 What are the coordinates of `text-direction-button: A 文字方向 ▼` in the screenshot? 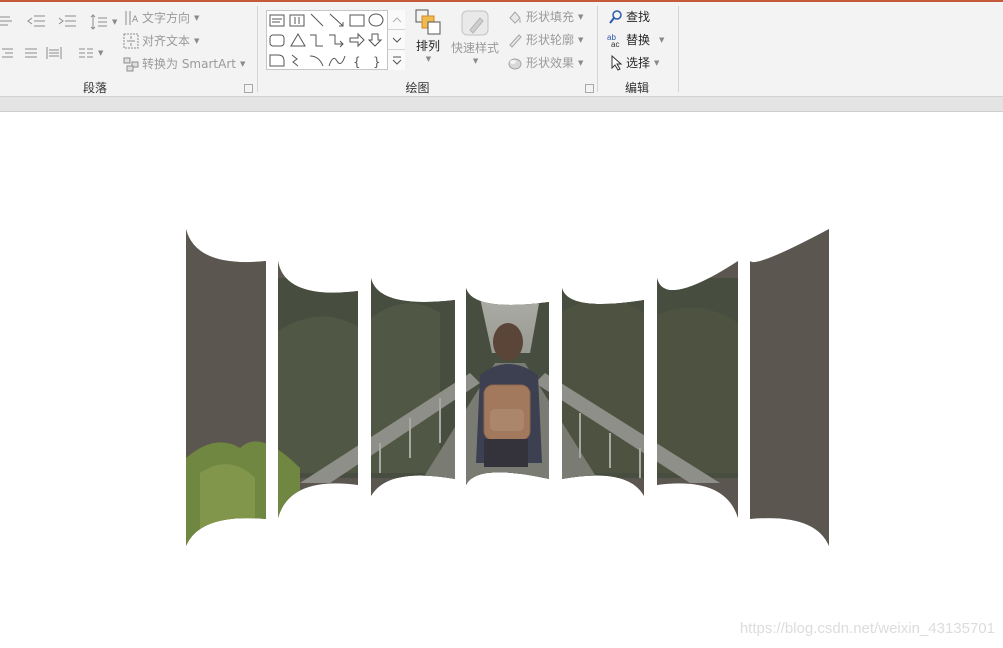 It's located at (161, 17).